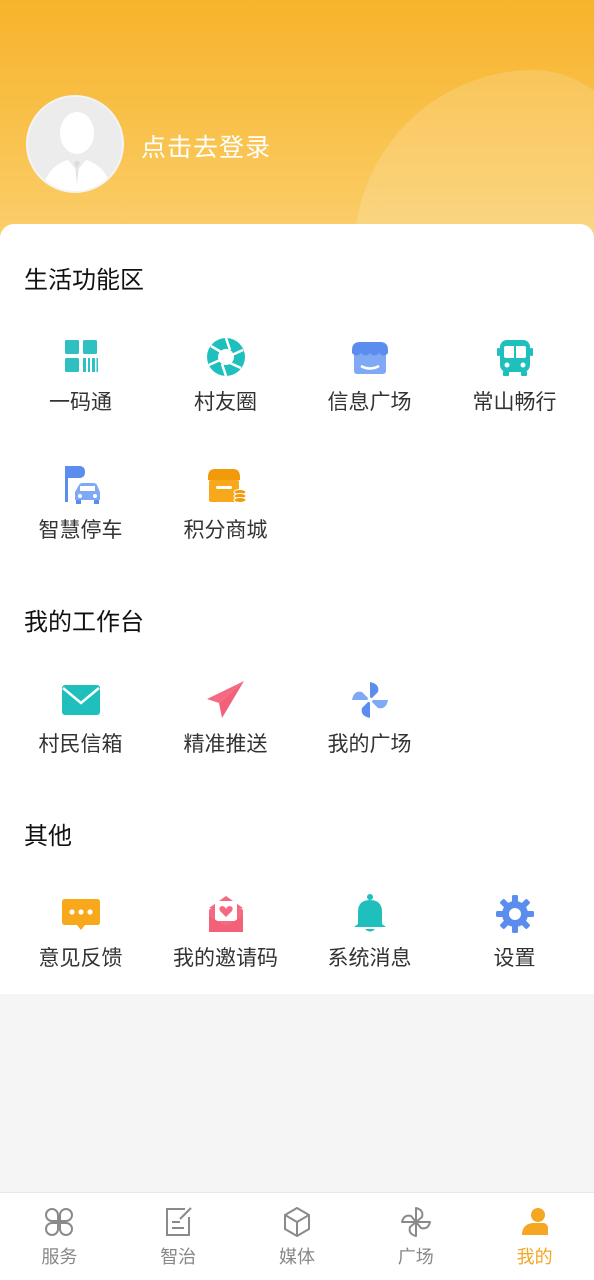 The image size is (594, 1280). Describe the element at coordinates (80, 376) in the screenshot. I see `menu-item-one-code: 一码通` at that location.